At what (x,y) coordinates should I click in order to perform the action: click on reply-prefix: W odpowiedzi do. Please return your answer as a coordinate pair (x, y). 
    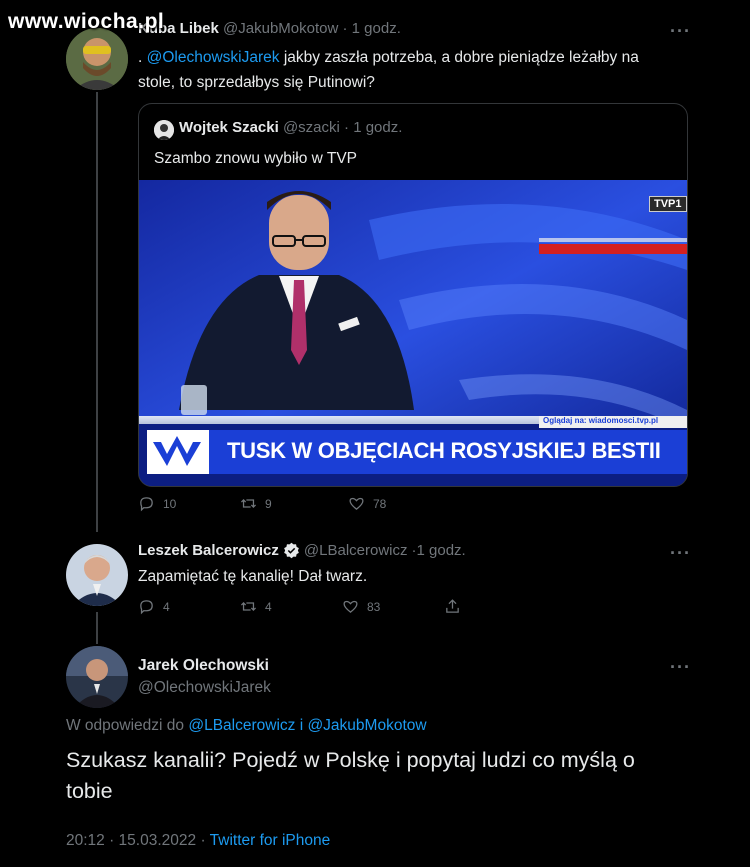
    Looking at the image, I should click on (127, 725).